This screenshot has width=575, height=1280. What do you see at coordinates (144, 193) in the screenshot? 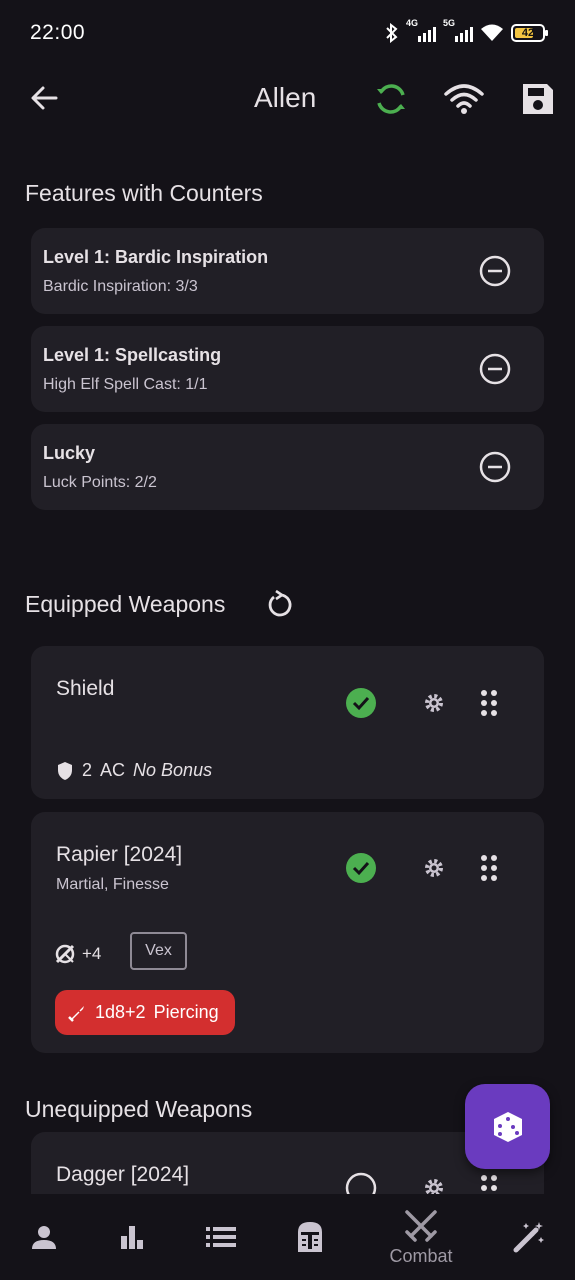
I see `features-section-title: Features with Counters` at bounding box center [144, 193].